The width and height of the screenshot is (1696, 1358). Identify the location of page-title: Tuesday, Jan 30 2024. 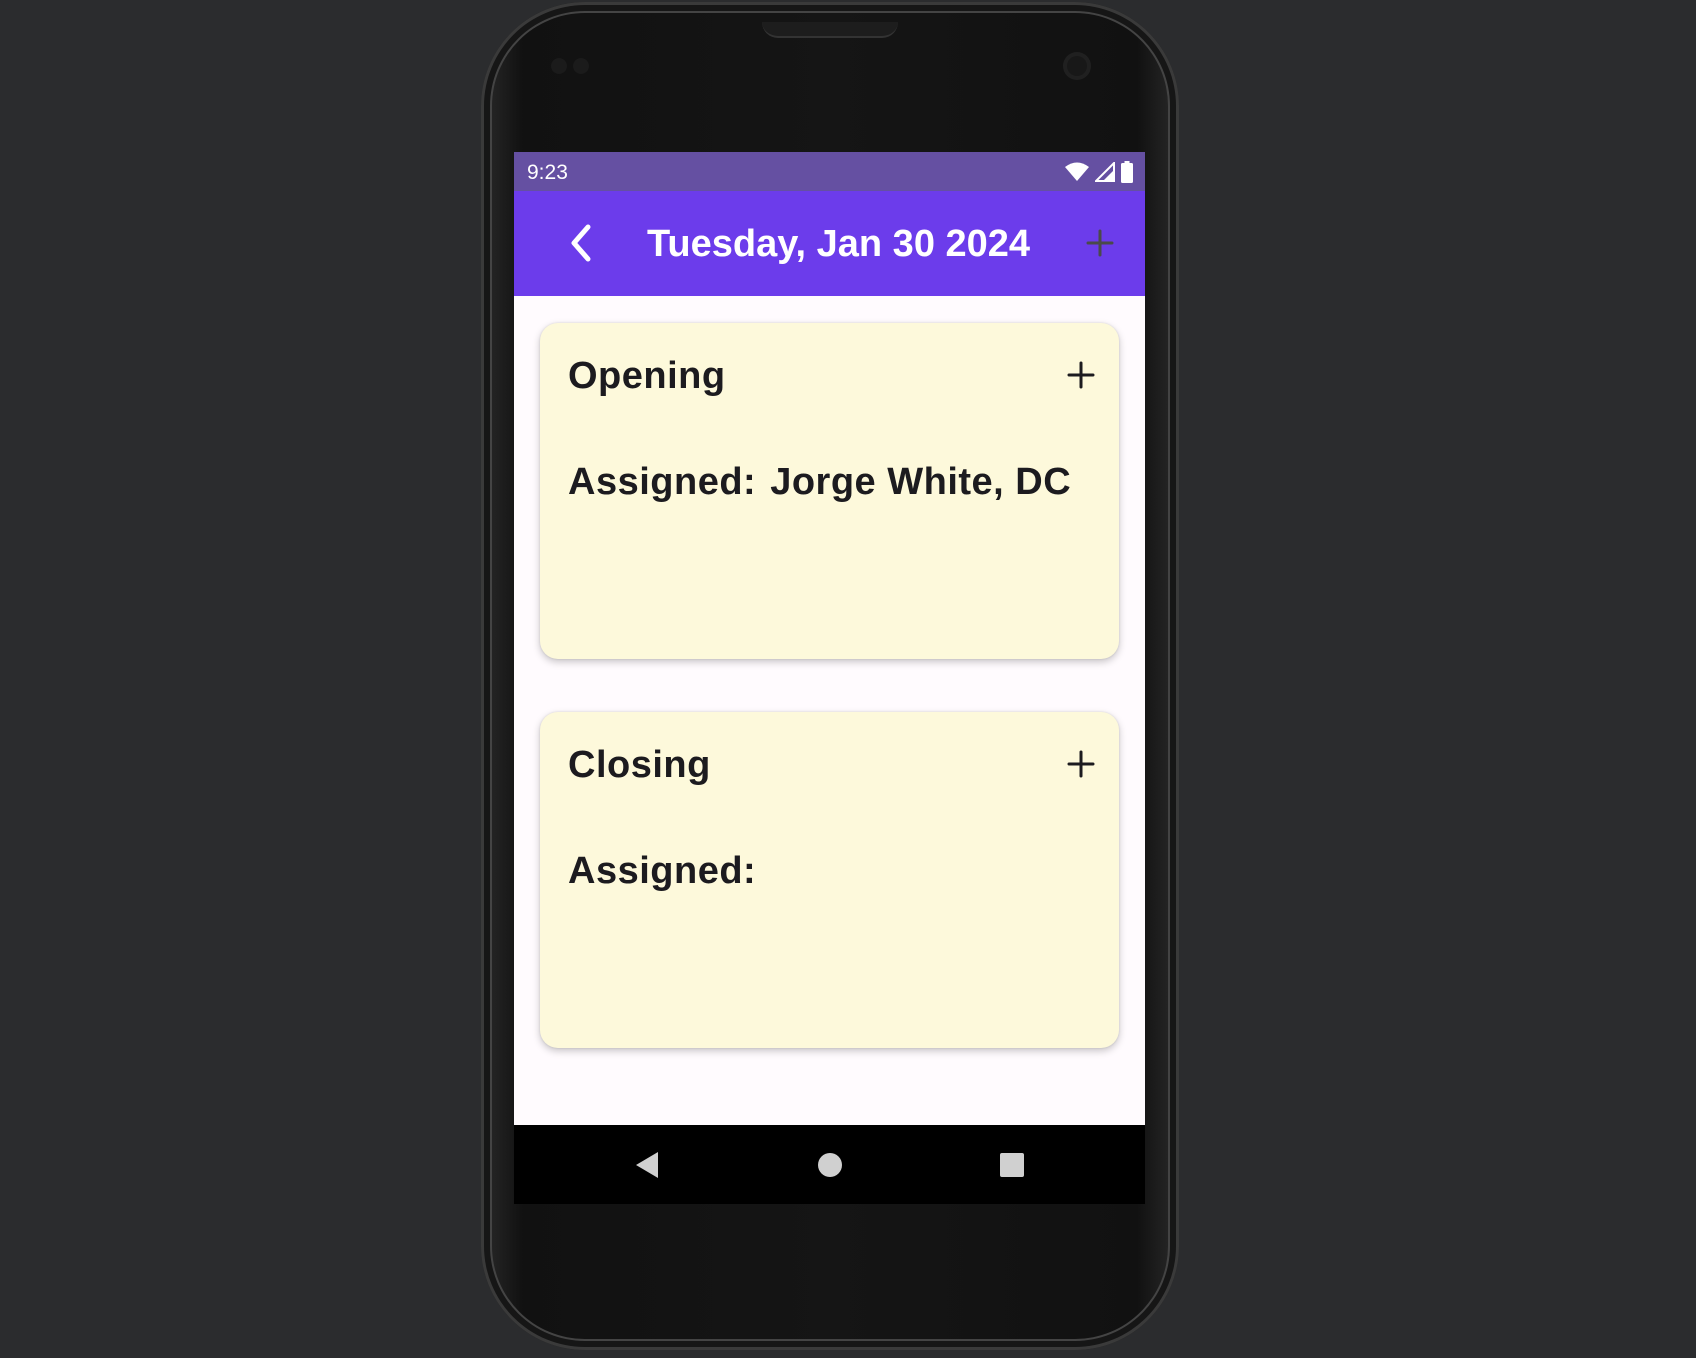
(839, 244).